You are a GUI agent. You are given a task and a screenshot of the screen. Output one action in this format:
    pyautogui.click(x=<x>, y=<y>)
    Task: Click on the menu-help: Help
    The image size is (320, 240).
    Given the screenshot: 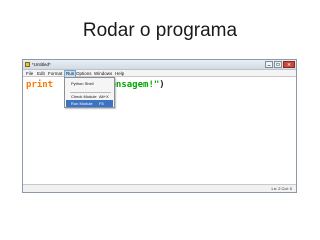 What is the action you would take?
    pyautogui.click(x=119, y=73)
    